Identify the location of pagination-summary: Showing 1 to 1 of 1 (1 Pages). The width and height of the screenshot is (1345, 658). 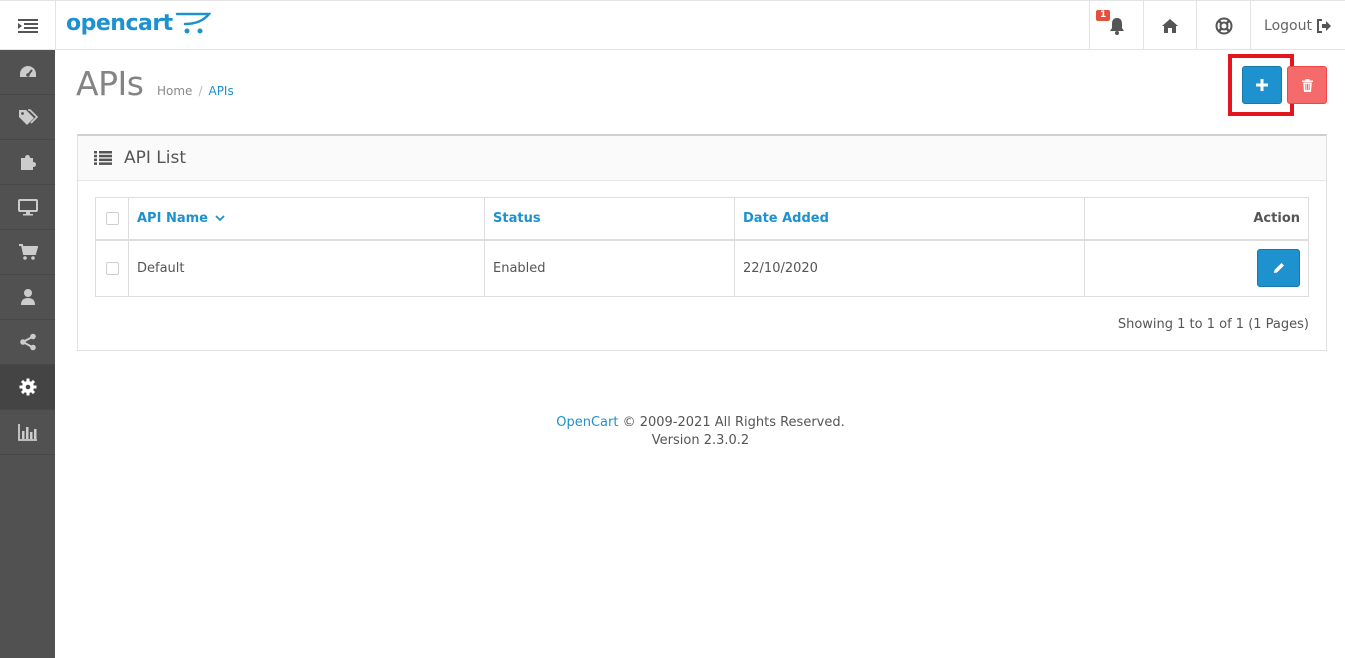
(1213, 324).